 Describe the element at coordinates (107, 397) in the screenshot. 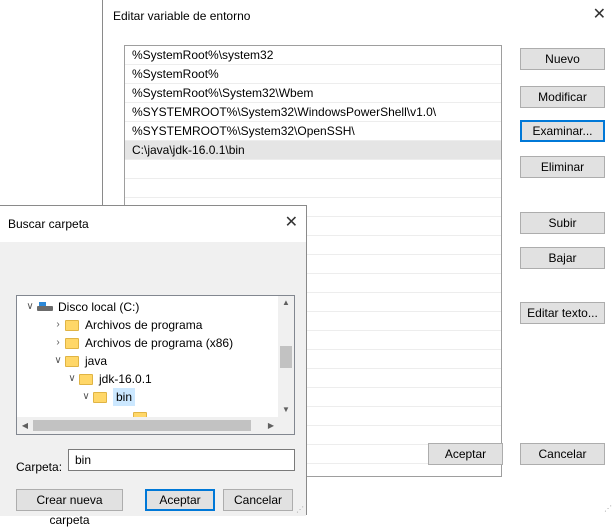

I see `tree-node: ∨ bin` at that location.